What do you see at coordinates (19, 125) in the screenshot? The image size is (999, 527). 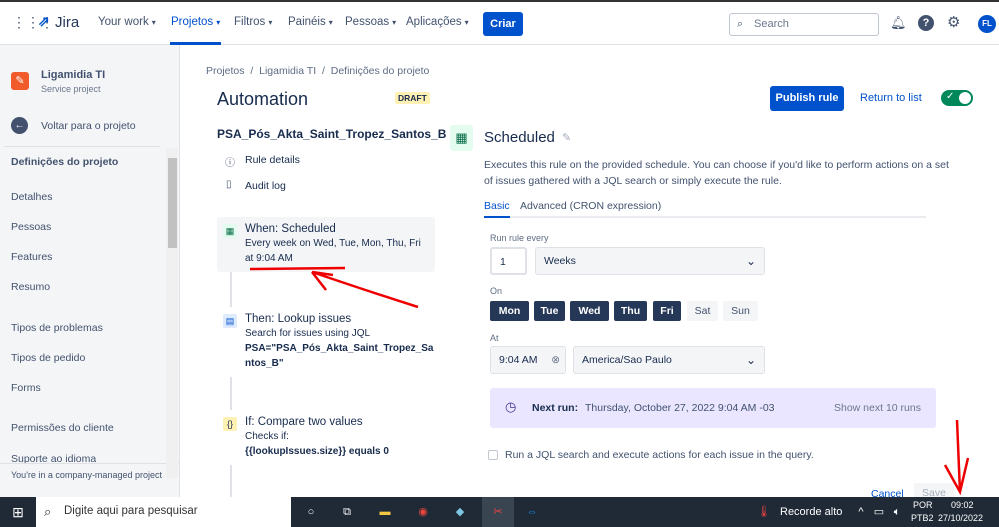 I see `back-arrow-icon: ←` at bounding box center [19, 125].